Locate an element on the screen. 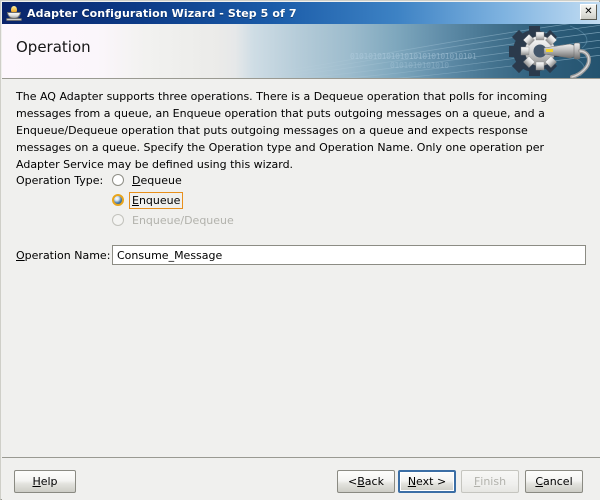  help-button-mnemonic: H is located at coordinates (36, 481).